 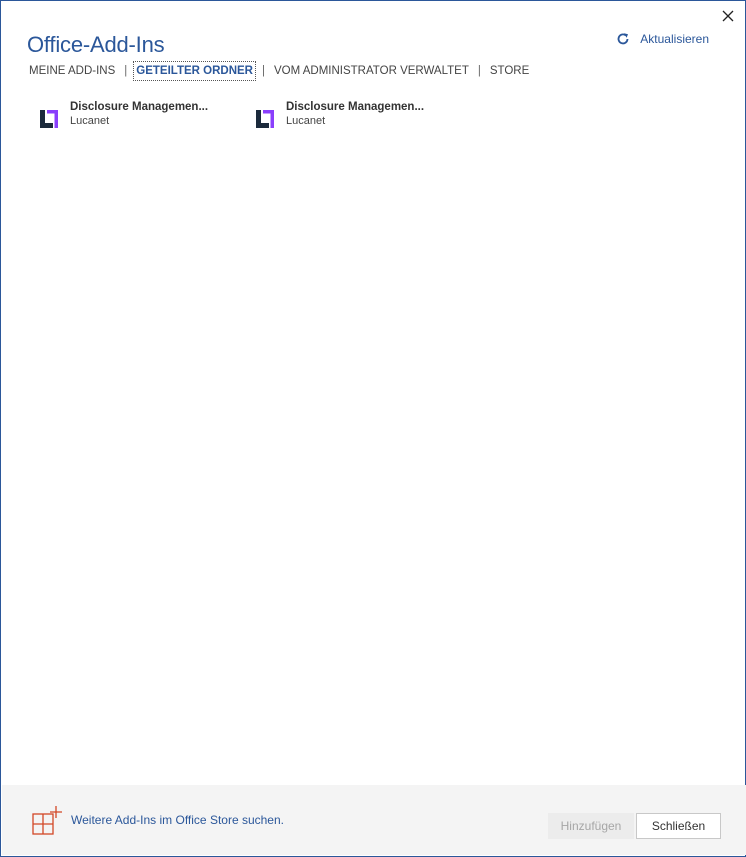 I want to click on store-search-link: Weitere Add-Ins im Office Store suchen., so click(x=158, y=820).